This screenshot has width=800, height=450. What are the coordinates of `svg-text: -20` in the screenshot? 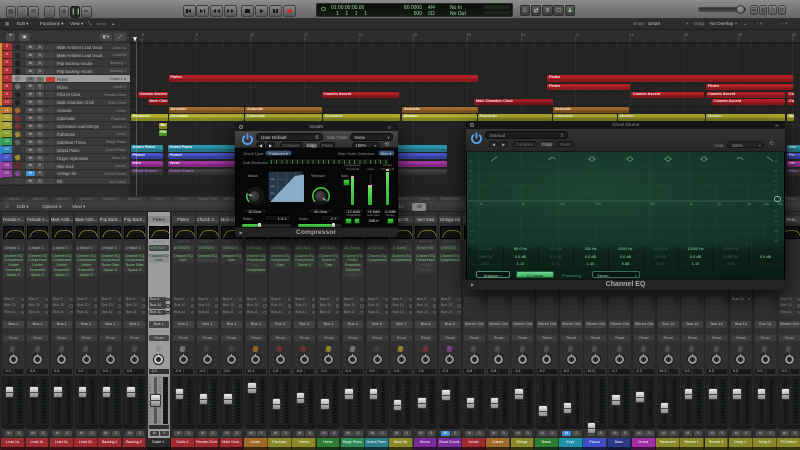 It's located at (272, 186).